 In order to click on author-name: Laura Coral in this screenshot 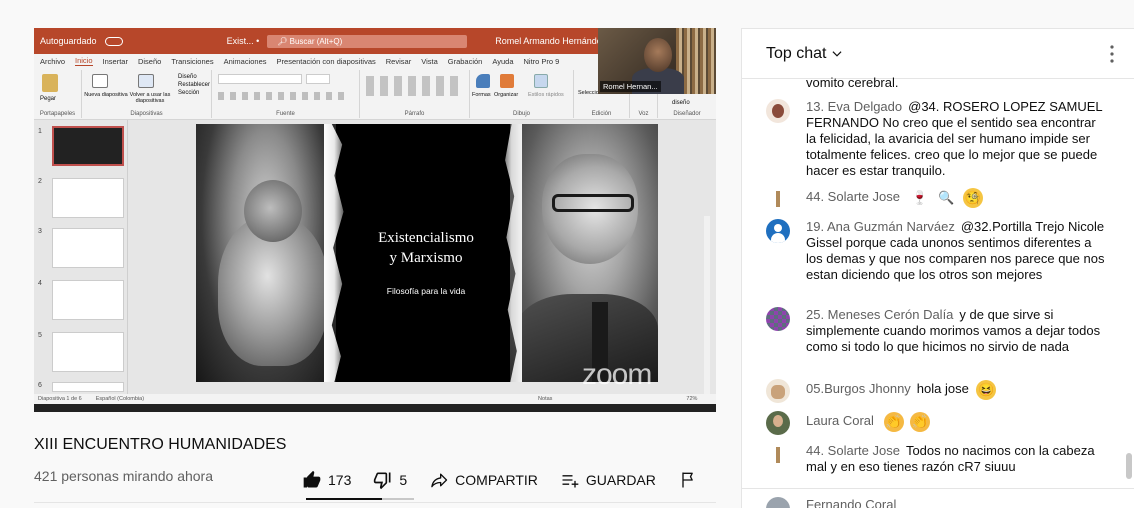, I will do `click(840, 420)`.